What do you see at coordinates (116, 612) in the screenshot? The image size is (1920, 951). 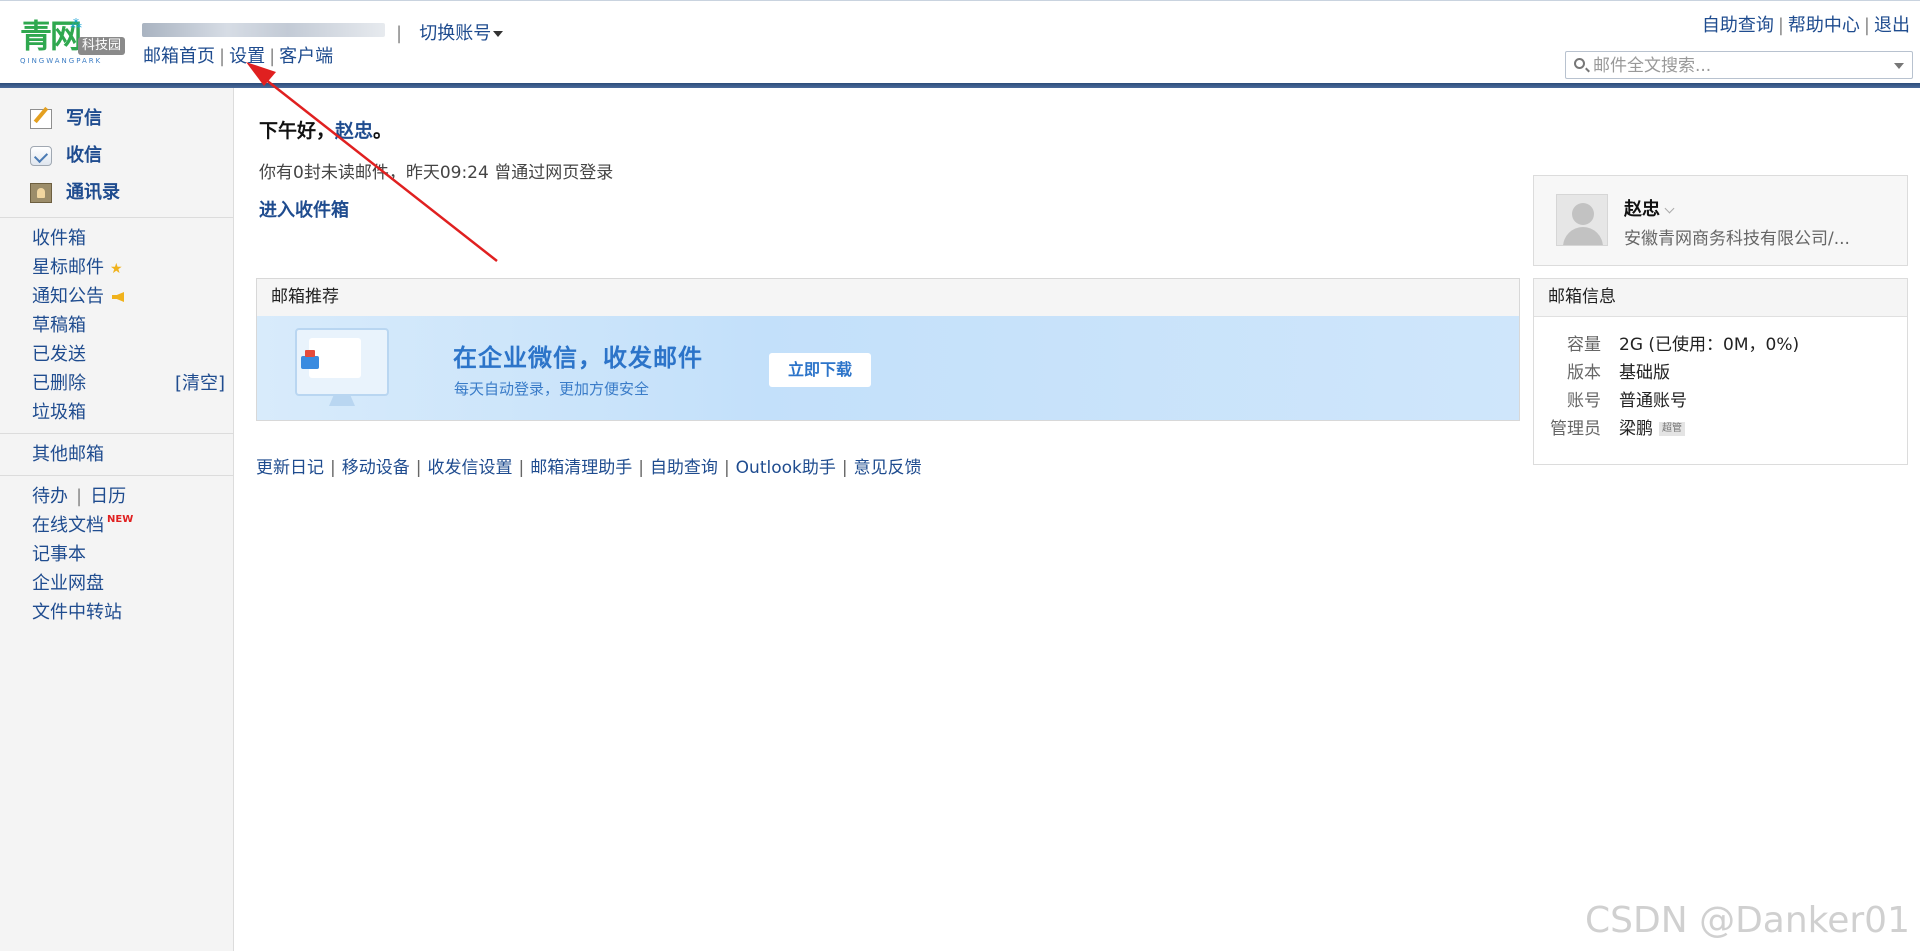 I see `file-transfer-link: 文件中转站` at bounding box center [116, 612].